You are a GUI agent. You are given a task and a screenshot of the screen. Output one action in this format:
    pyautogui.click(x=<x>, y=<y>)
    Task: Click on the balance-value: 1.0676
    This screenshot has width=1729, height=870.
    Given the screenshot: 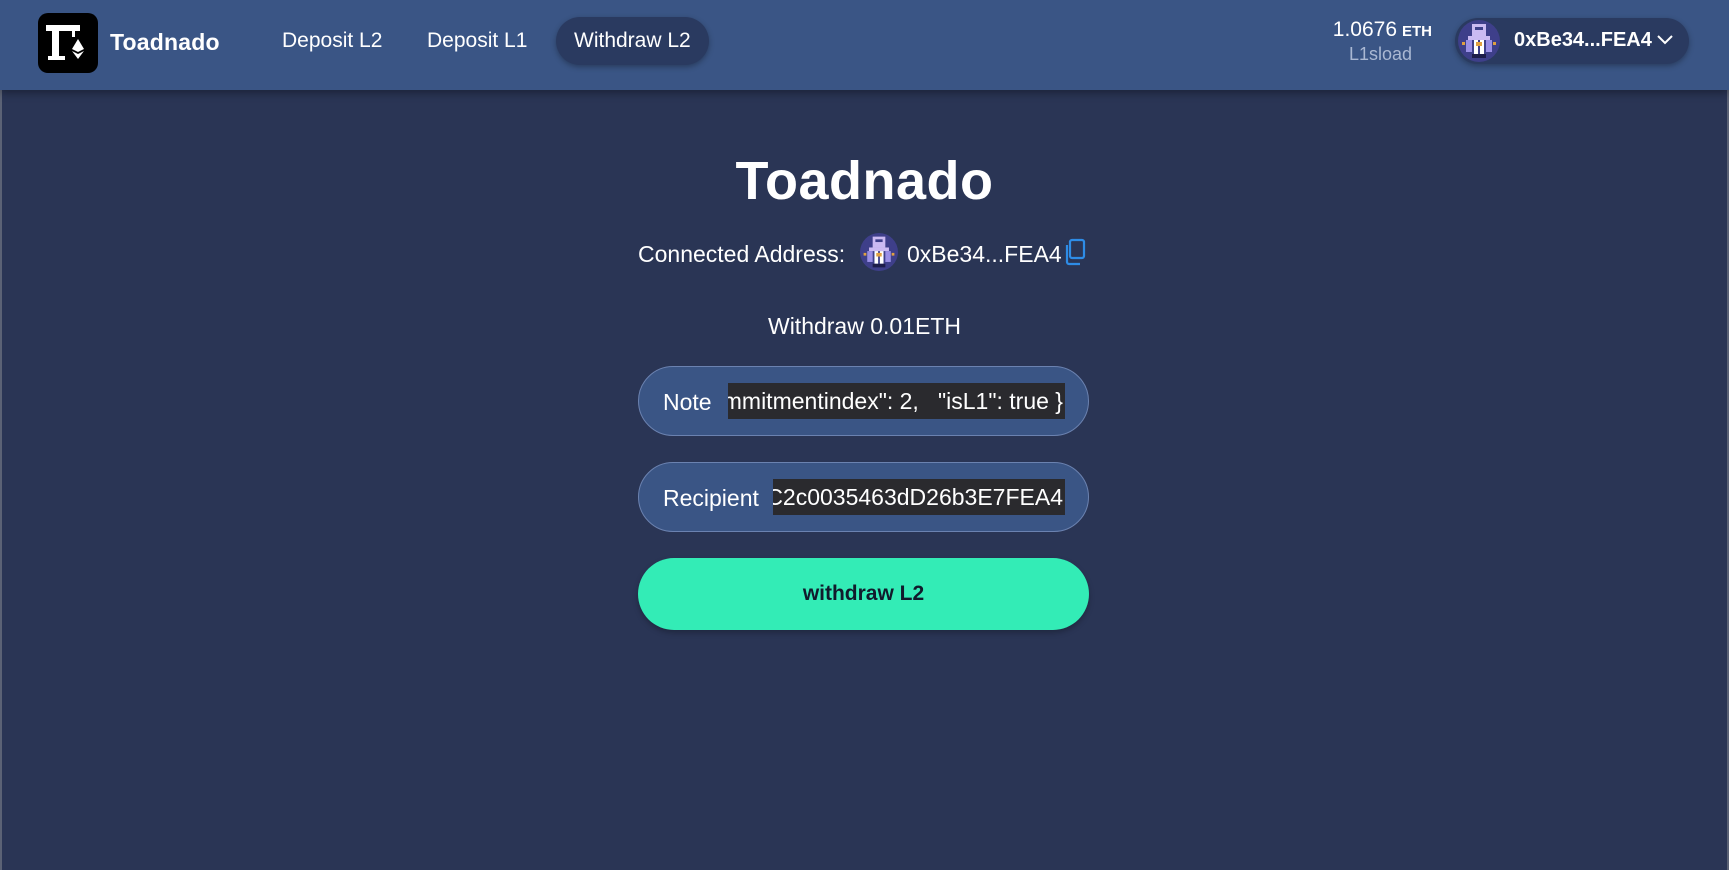 What is the action you would take?
    pyautogui.click(x=1364, y=29)
    